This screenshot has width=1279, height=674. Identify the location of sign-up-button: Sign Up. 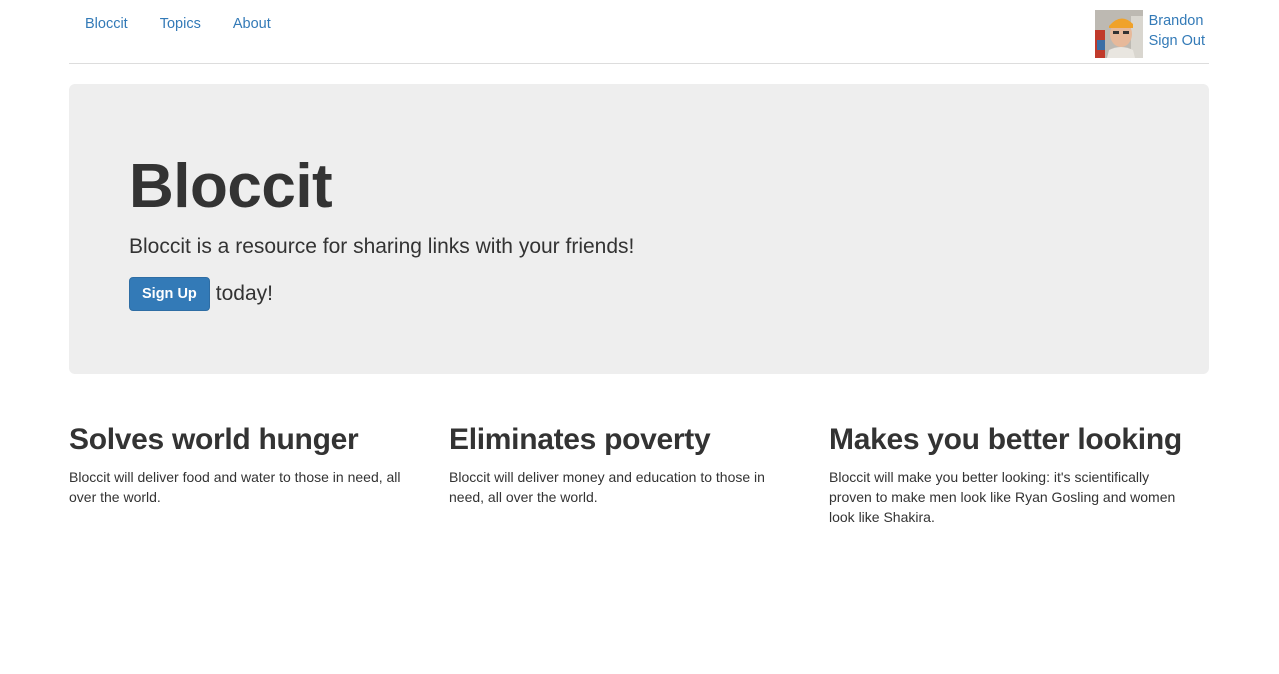
(169, 294).